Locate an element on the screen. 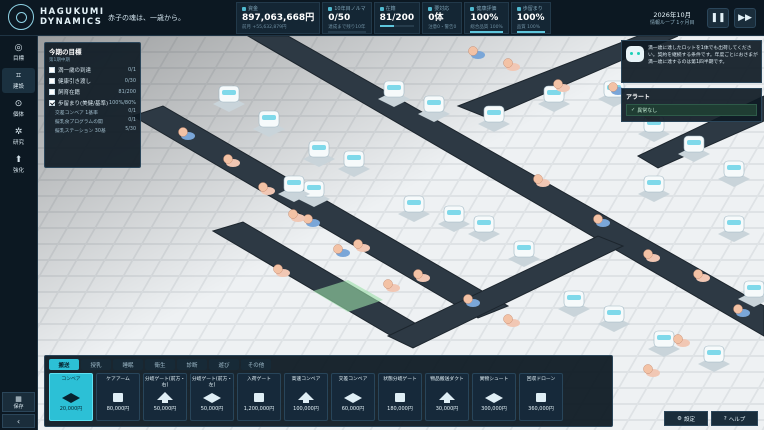 Image resolution: width=764 pixels, height=430 pixels. save-label: 保存 is located at coordinates (18, 406).